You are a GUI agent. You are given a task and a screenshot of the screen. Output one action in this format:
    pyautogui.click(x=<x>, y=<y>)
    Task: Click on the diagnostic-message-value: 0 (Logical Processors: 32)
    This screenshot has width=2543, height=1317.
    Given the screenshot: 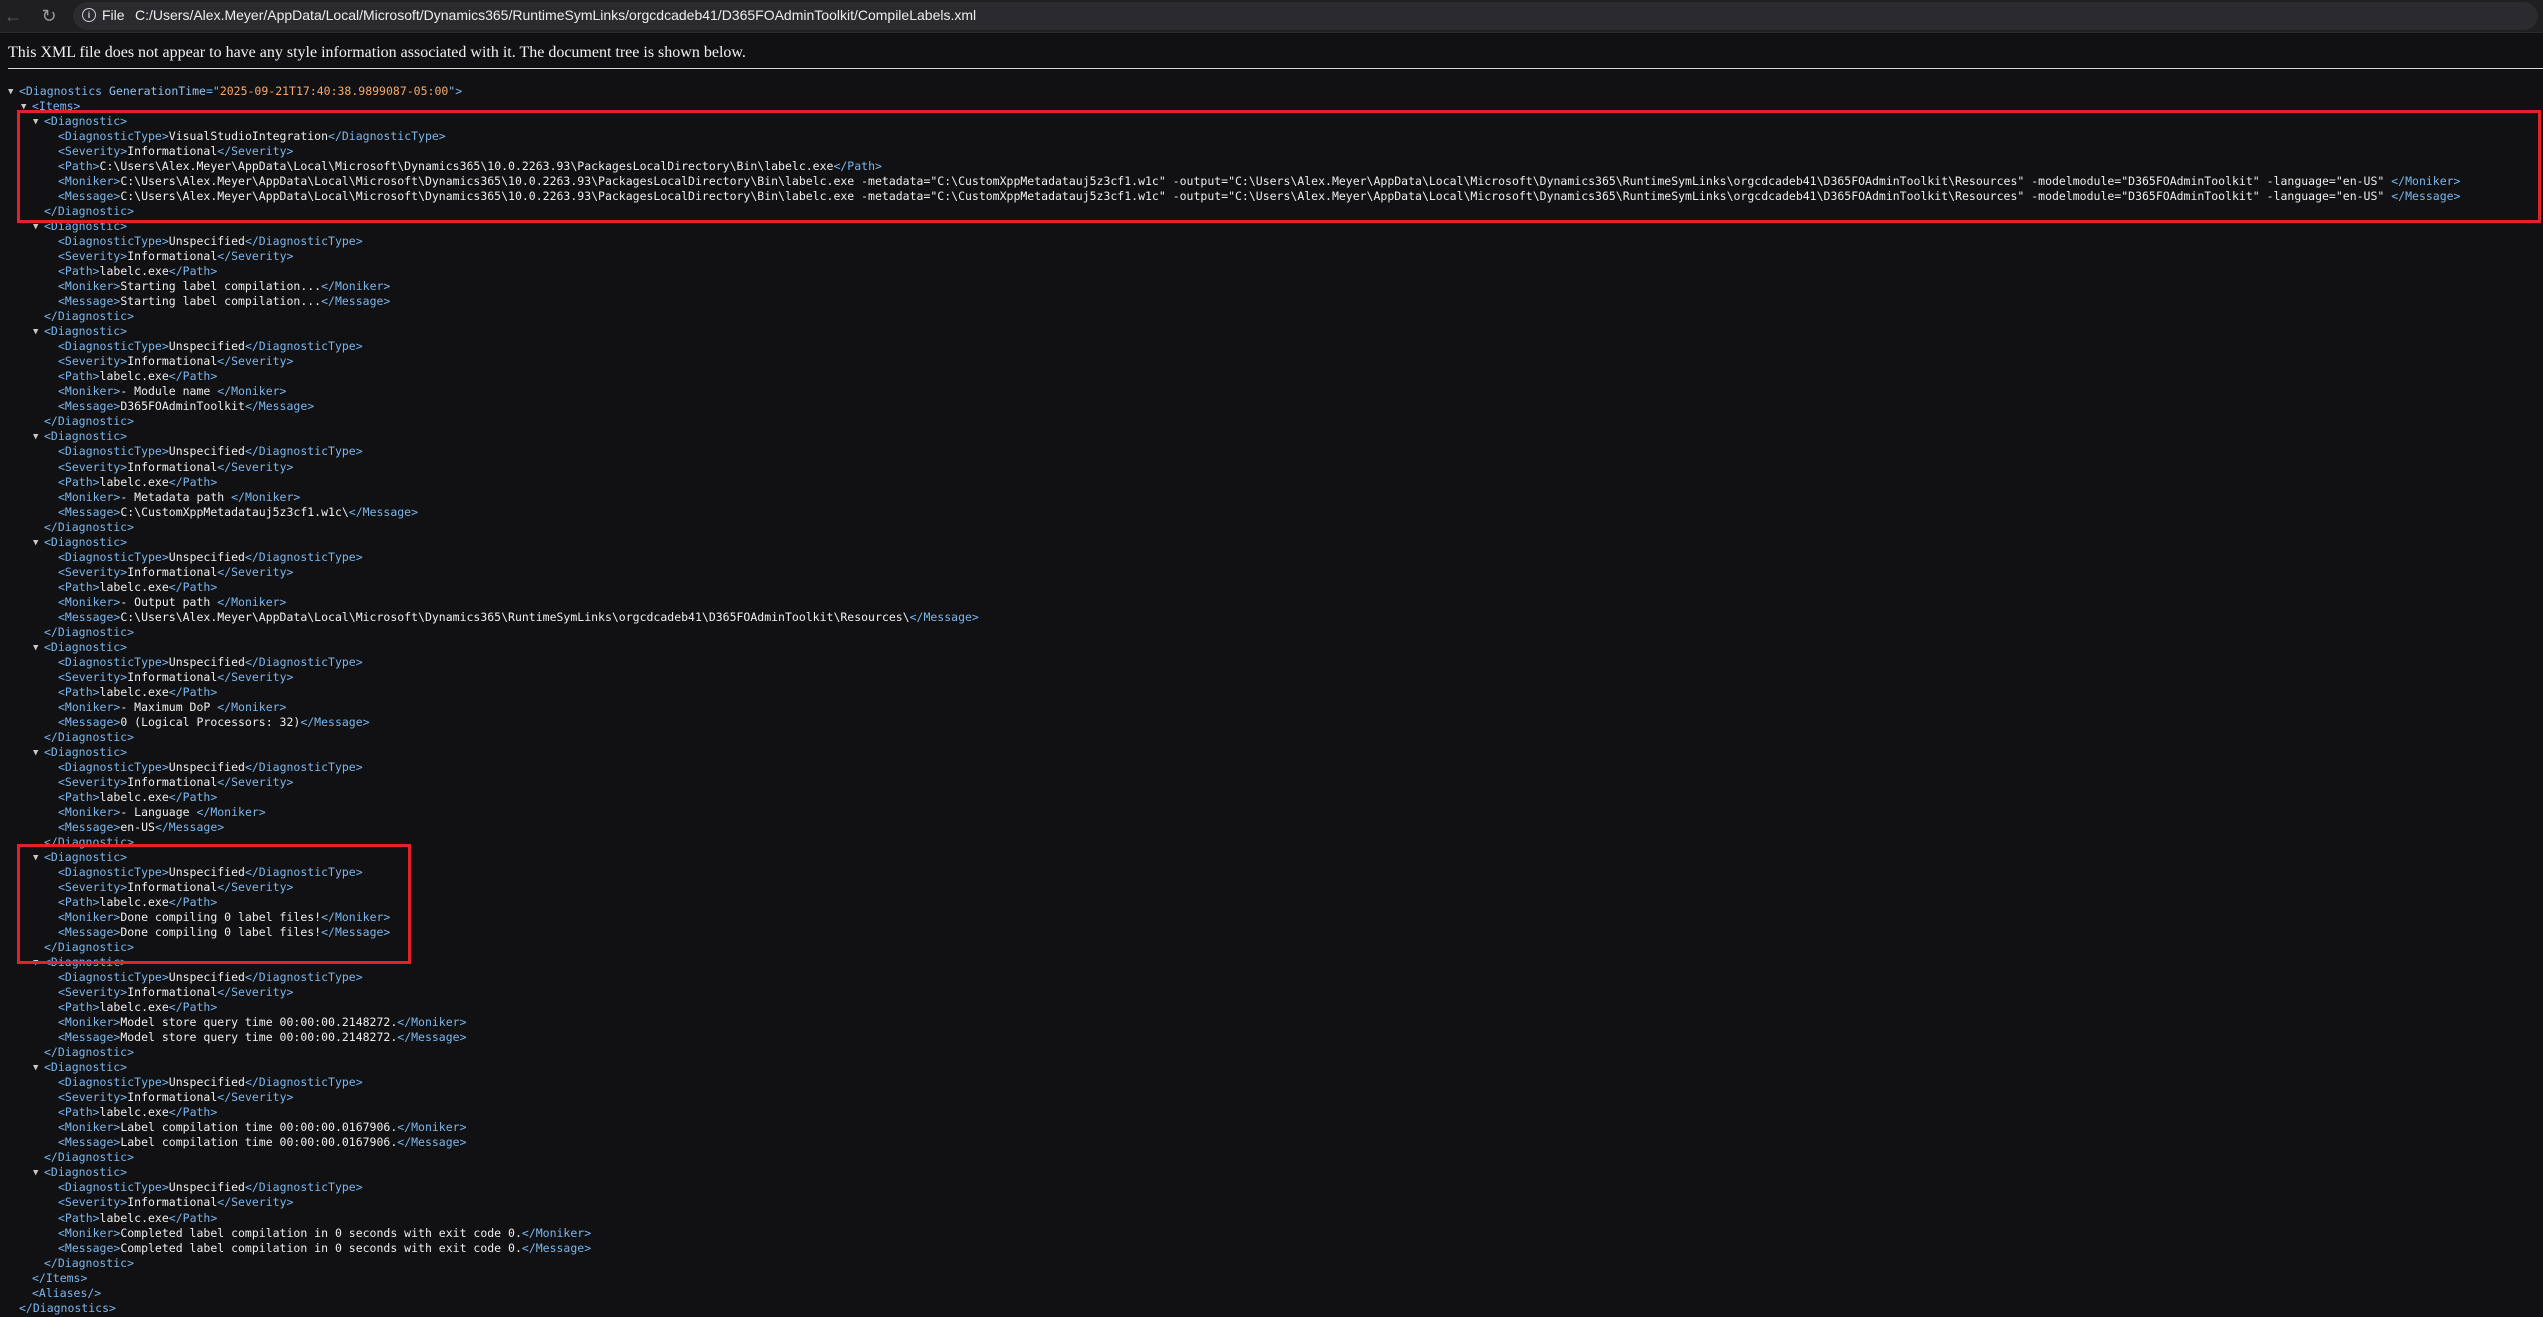 What is the action you would take?
    pyautogui.click(x=210, y=721)
    